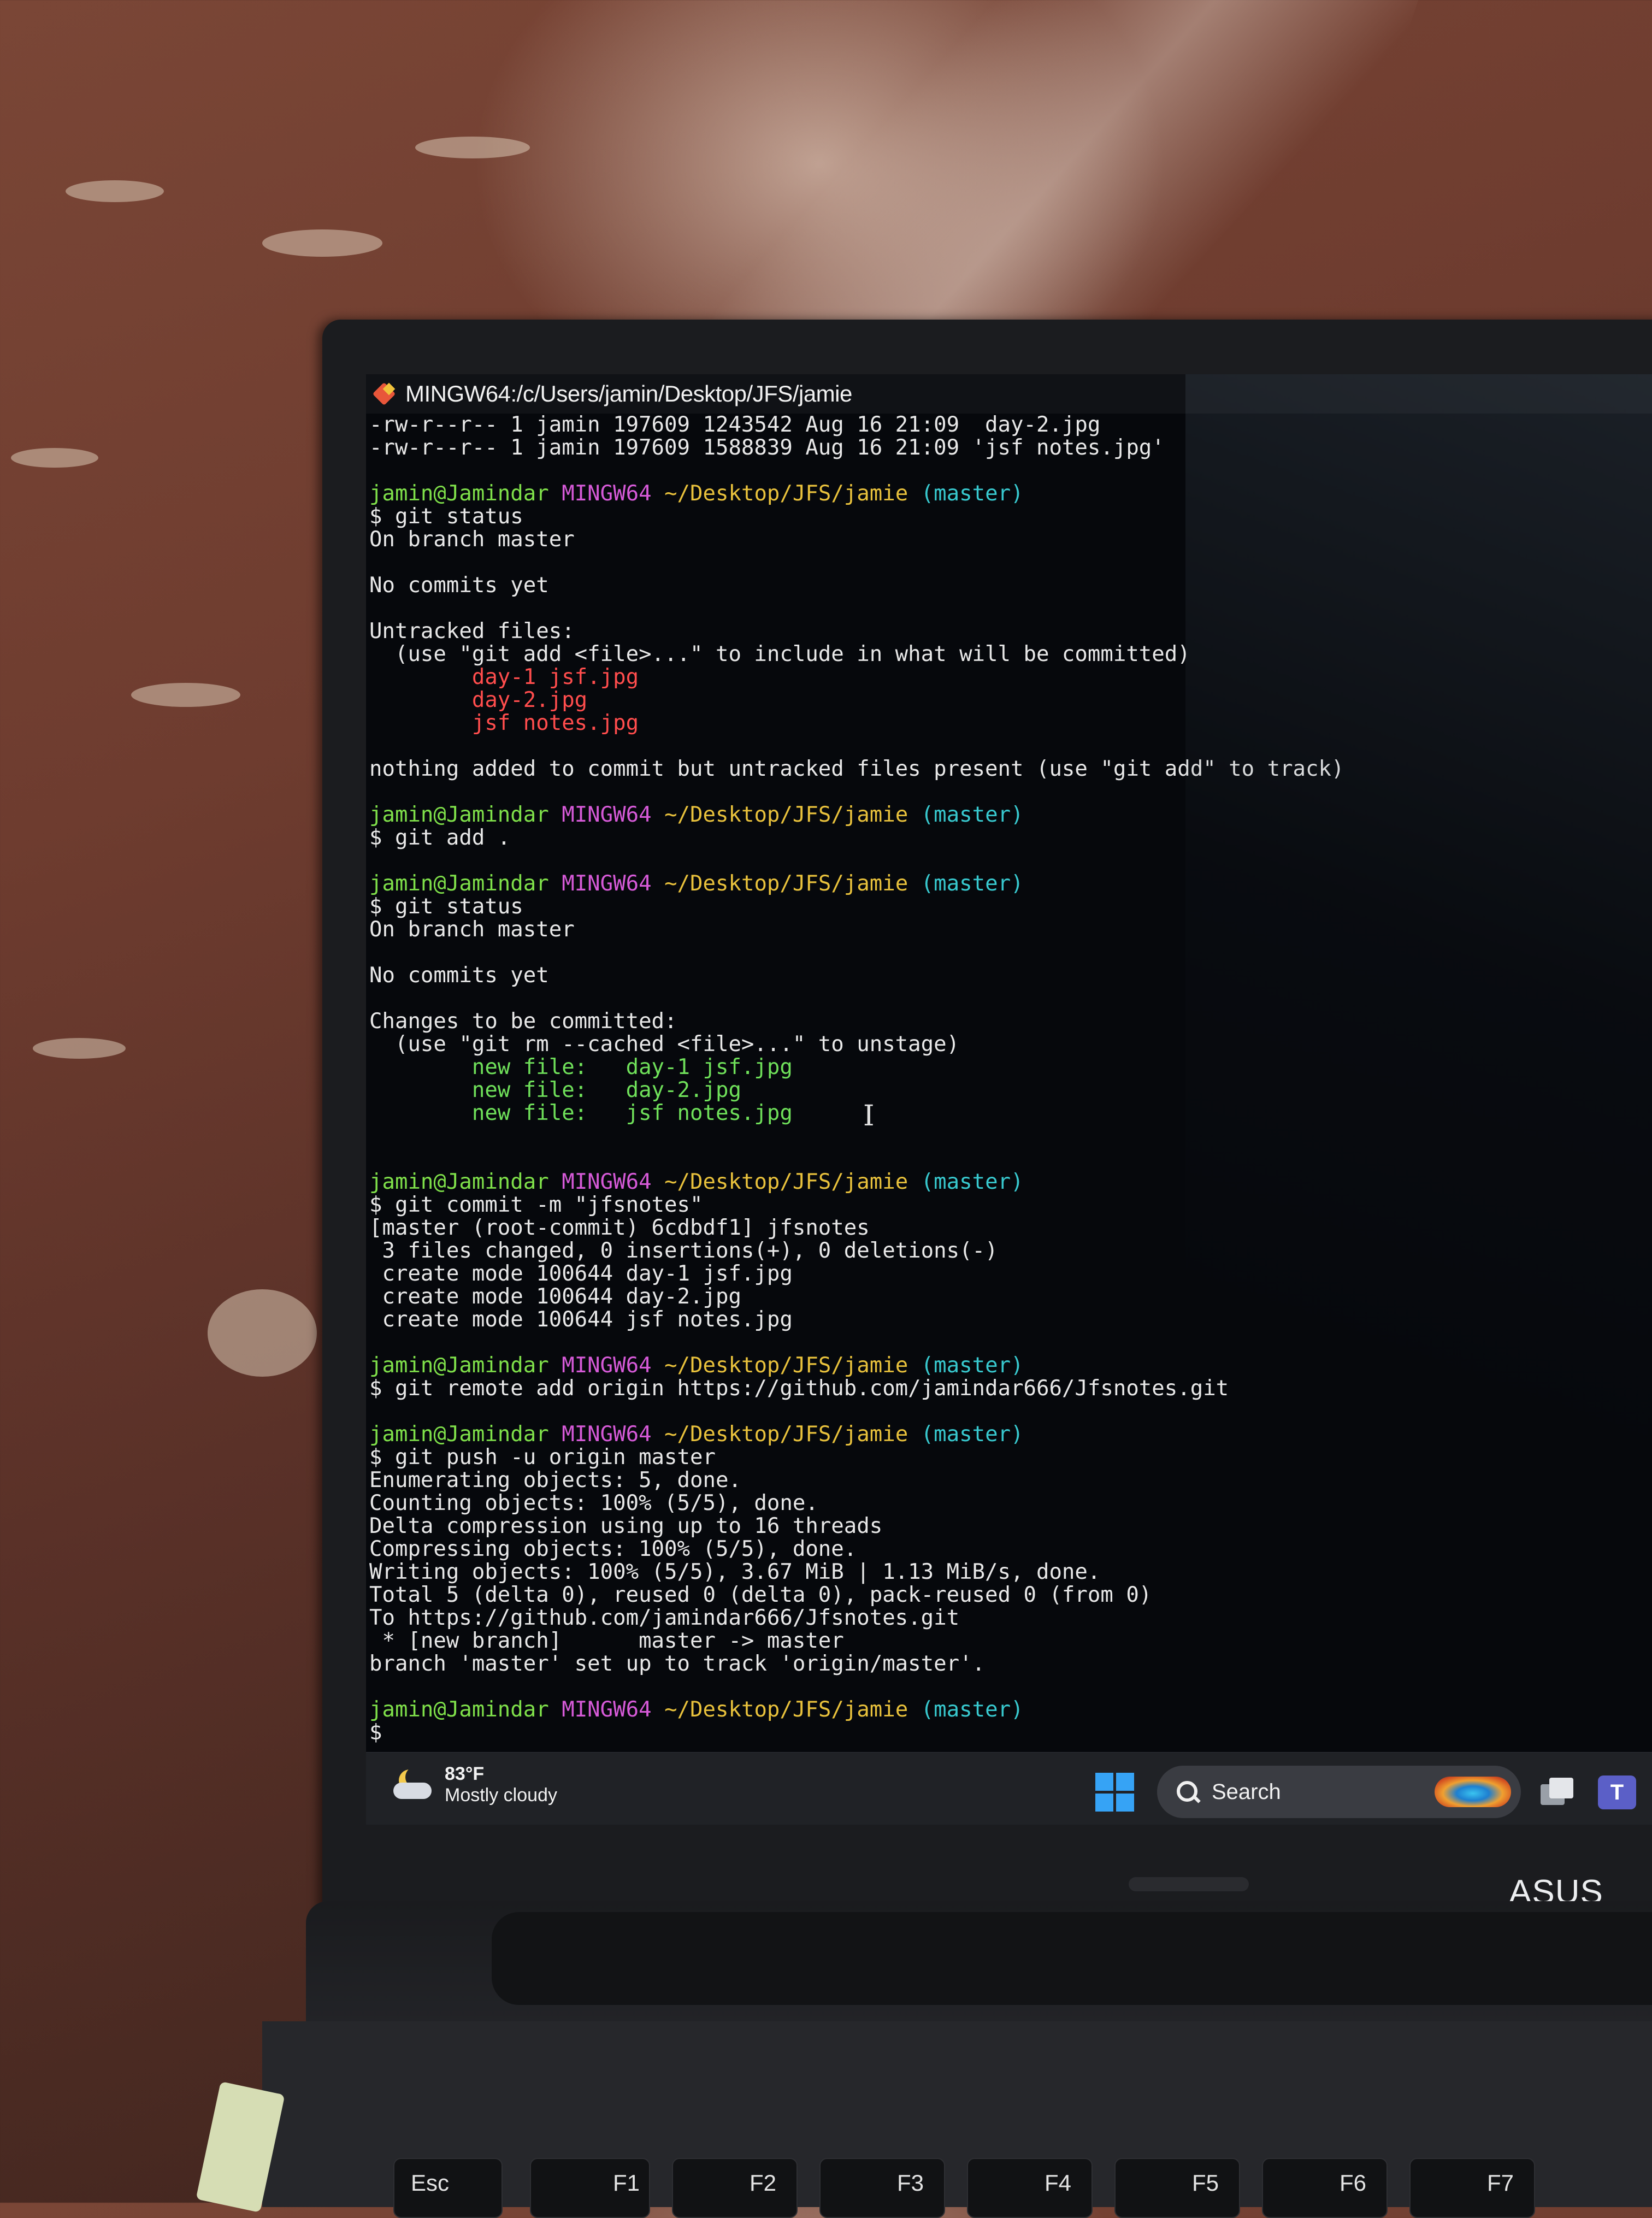 Image resolution: width=1652 pixels, height=2218 pixels. I want to click on git-bash-icon, so click(384, 393).